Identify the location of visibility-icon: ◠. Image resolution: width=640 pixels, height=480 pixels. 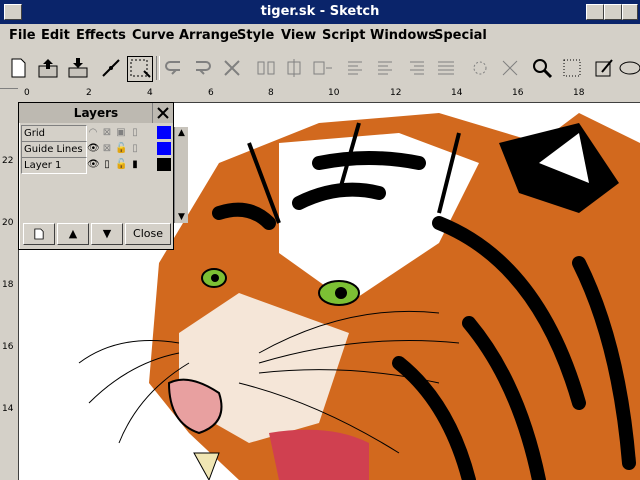
(93, 132).